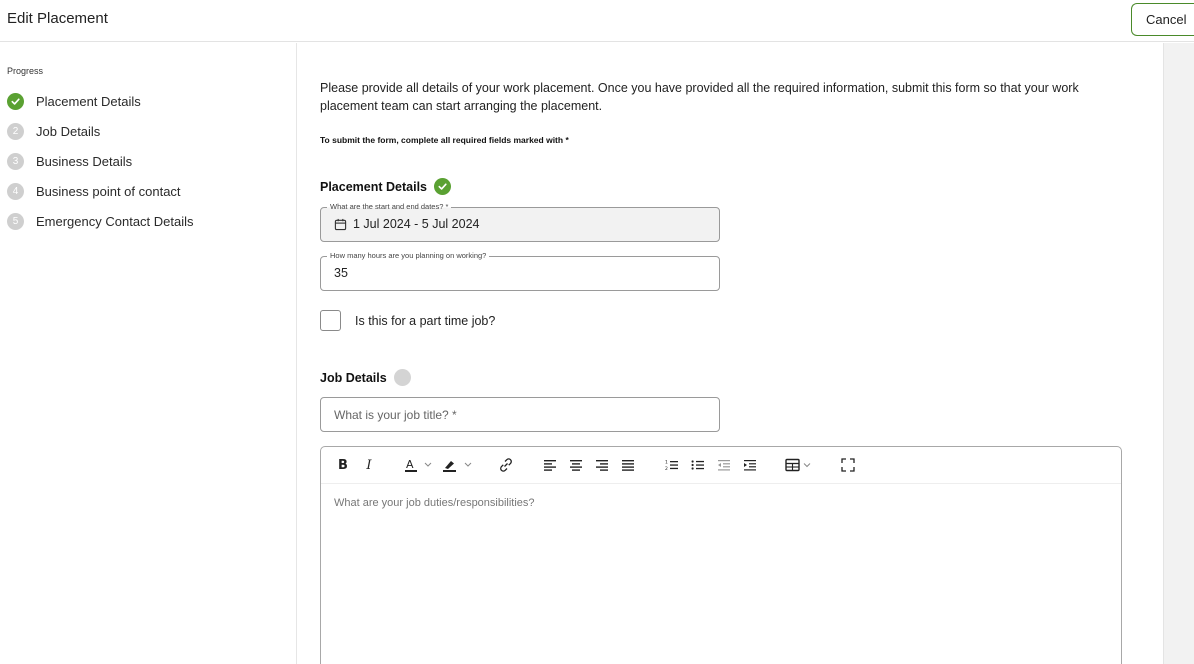 Image resolution: width=1194 pixels, height=664 pixels. What do you see at coordinates (666, 468) in the screenshot?
I see `svg-text: 2` at bounding box center [666, 468].